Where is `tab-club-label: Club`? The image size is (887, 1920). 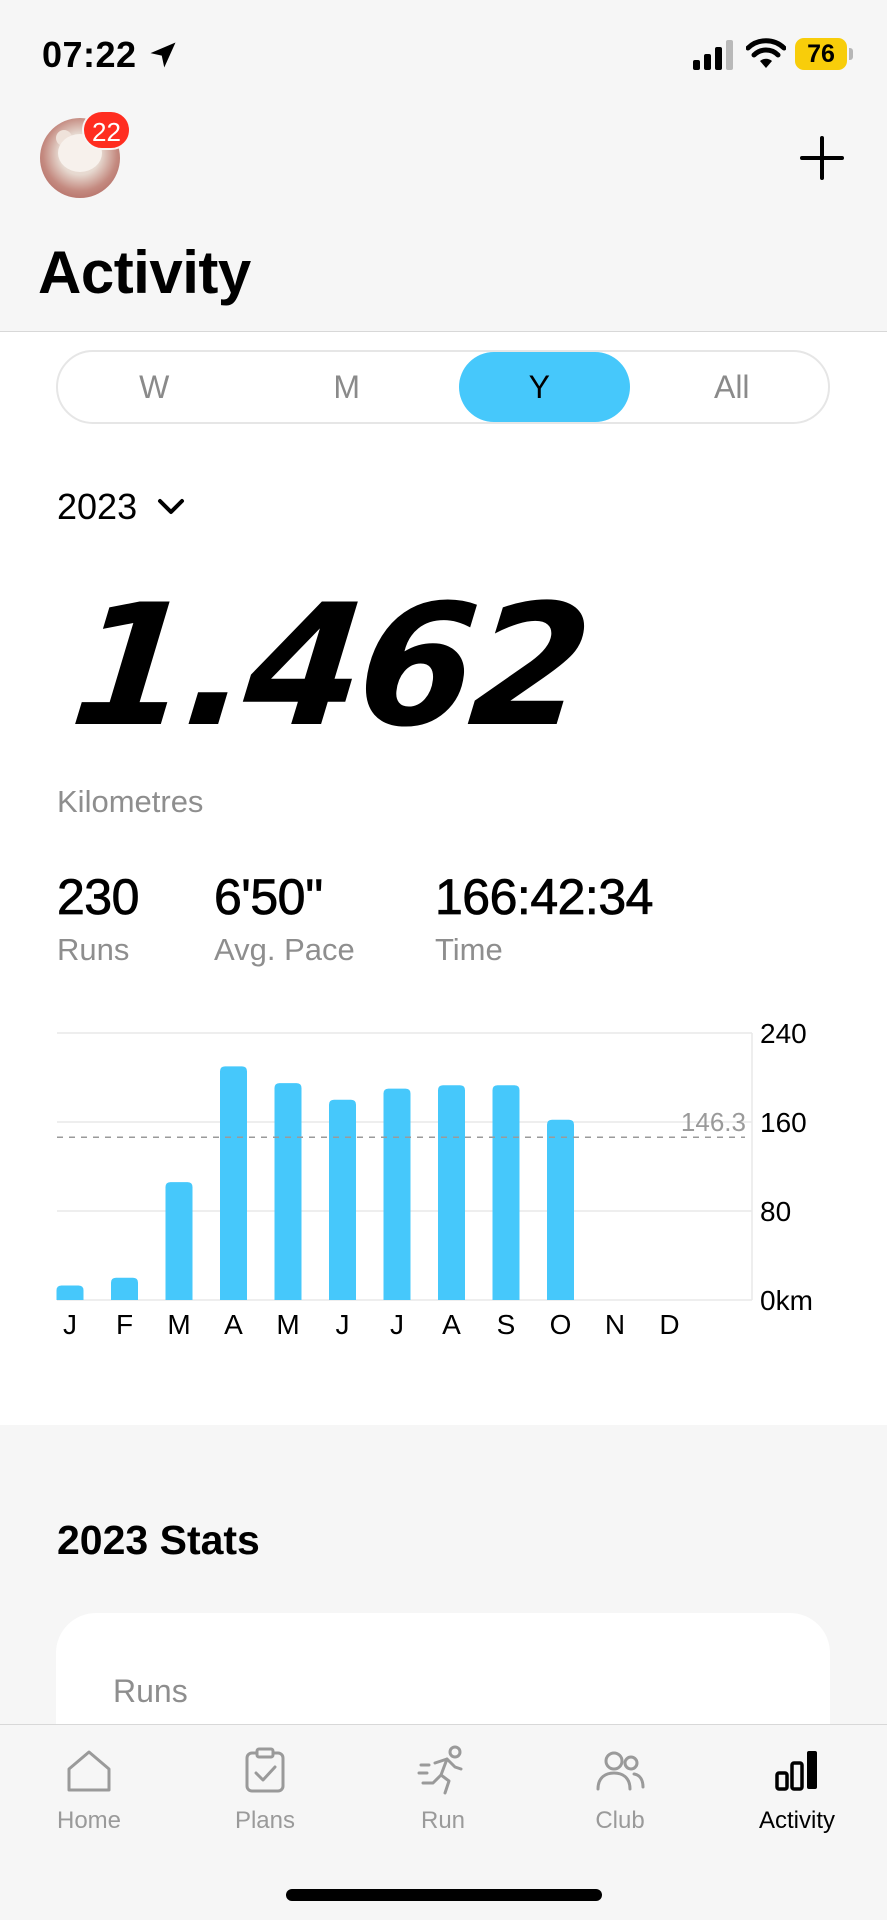
tab-club-label: Club is located at coordinates (620, 1820).